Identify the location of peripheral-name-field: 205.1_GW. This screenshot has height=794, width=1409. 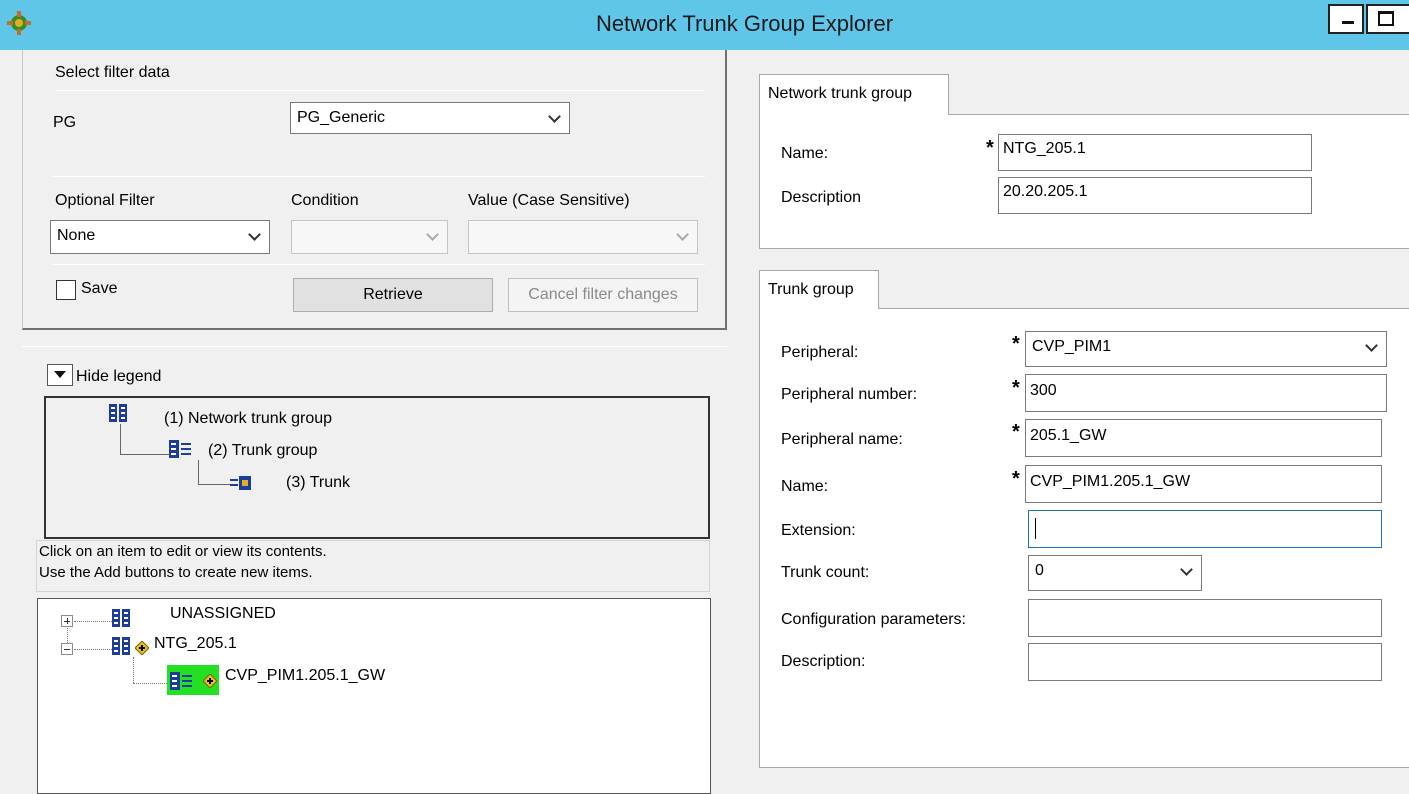
(1203, 438).